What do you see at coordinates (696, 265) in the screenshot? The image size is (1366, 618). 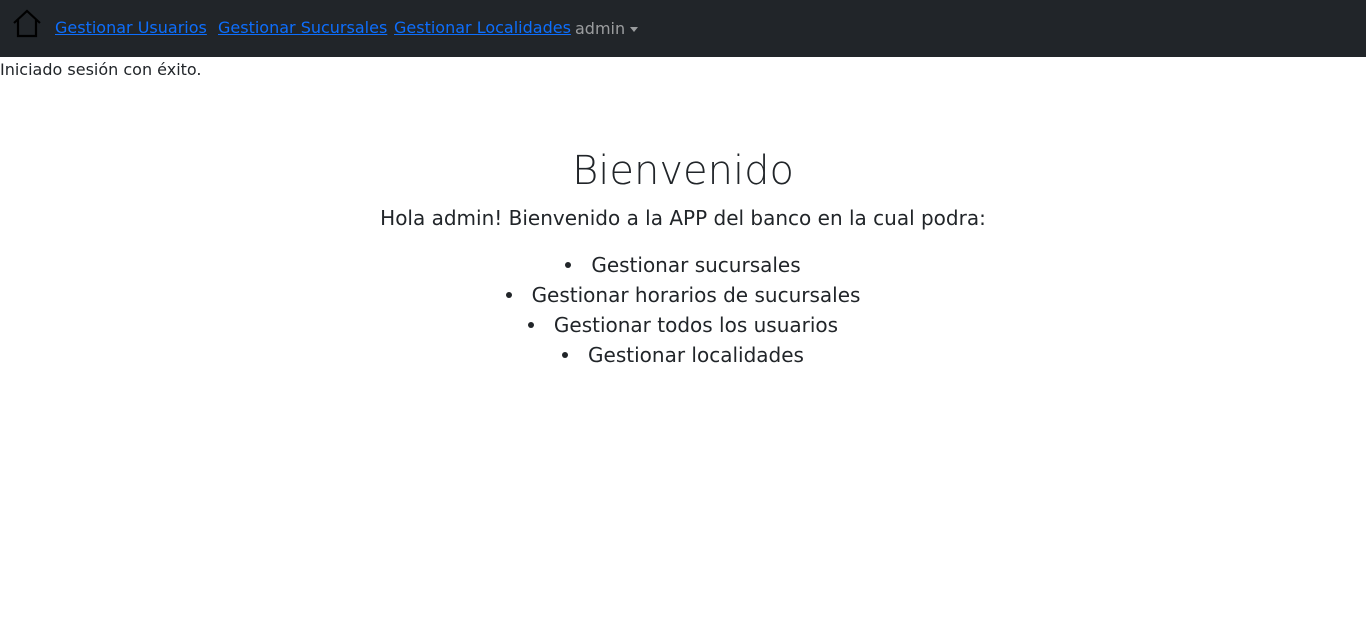 I see `feature-label: Gestionar sucursales` at bounding box center [696, 265].